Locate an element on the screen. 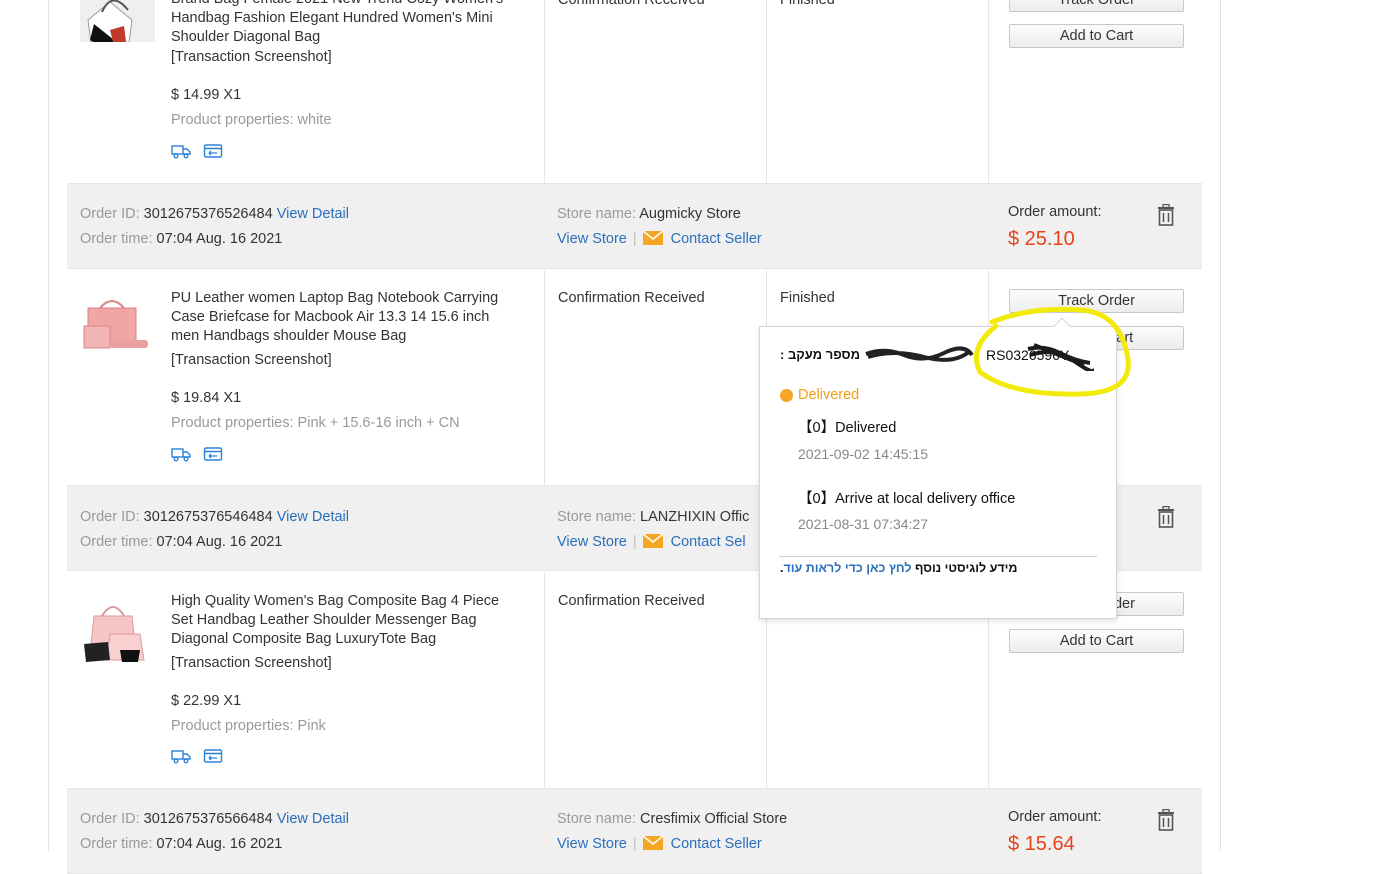  product-properties: Product properties: white is located at coordinates (251, 120).